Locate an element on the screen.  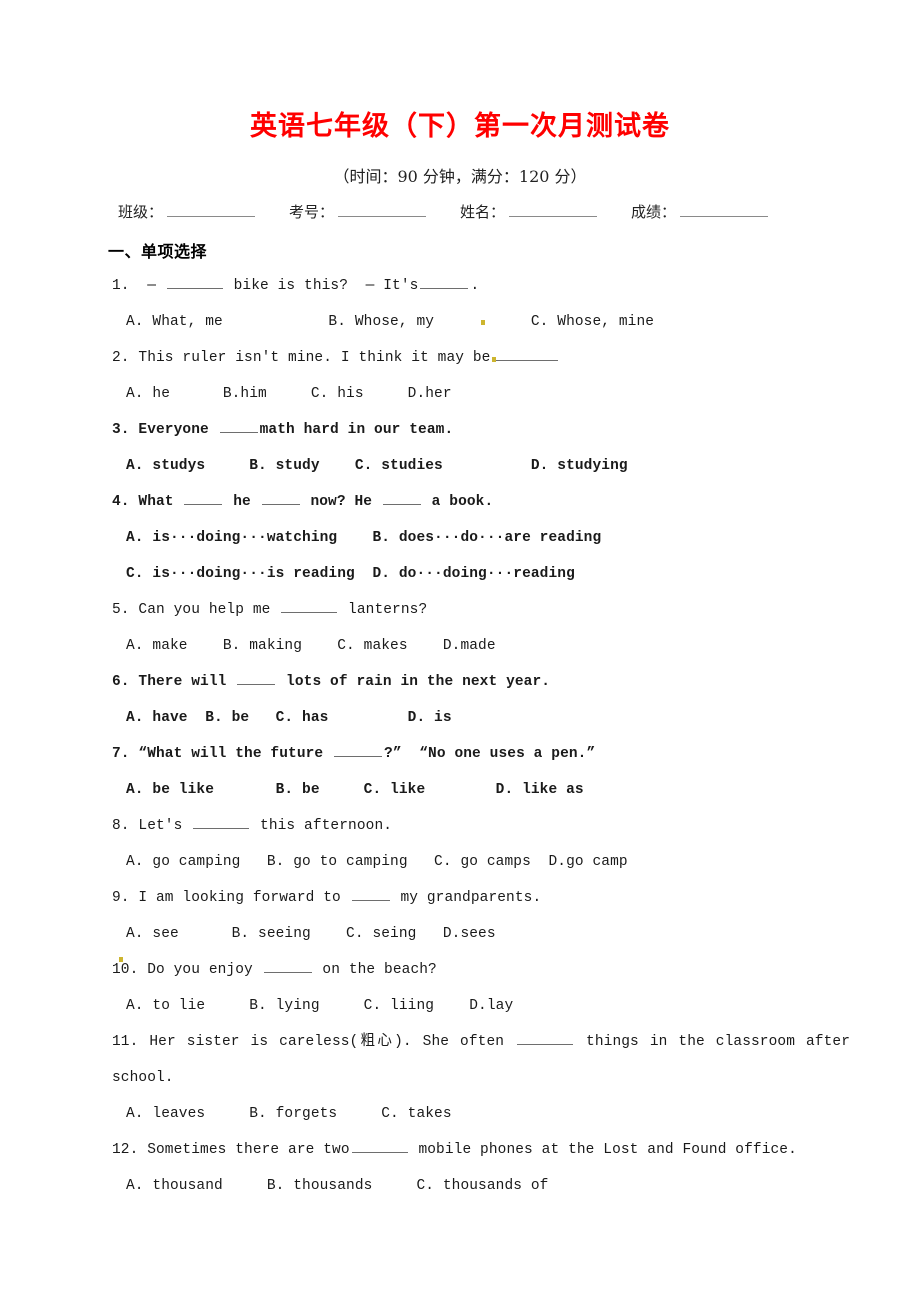
question-10-stem-after: on the beach? is located at coordinates (375, 970).